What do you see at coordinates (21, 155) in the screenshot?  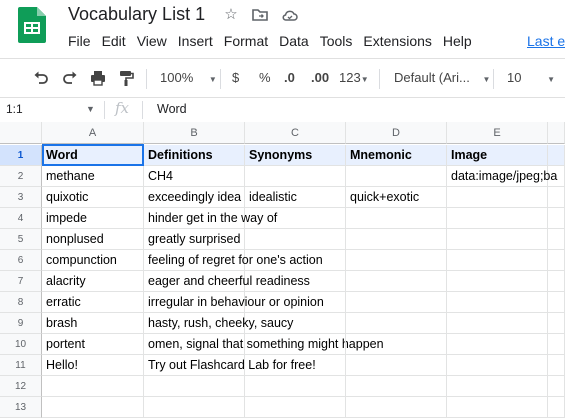 I see `row-header: 1` at bounding box center [21, 155].